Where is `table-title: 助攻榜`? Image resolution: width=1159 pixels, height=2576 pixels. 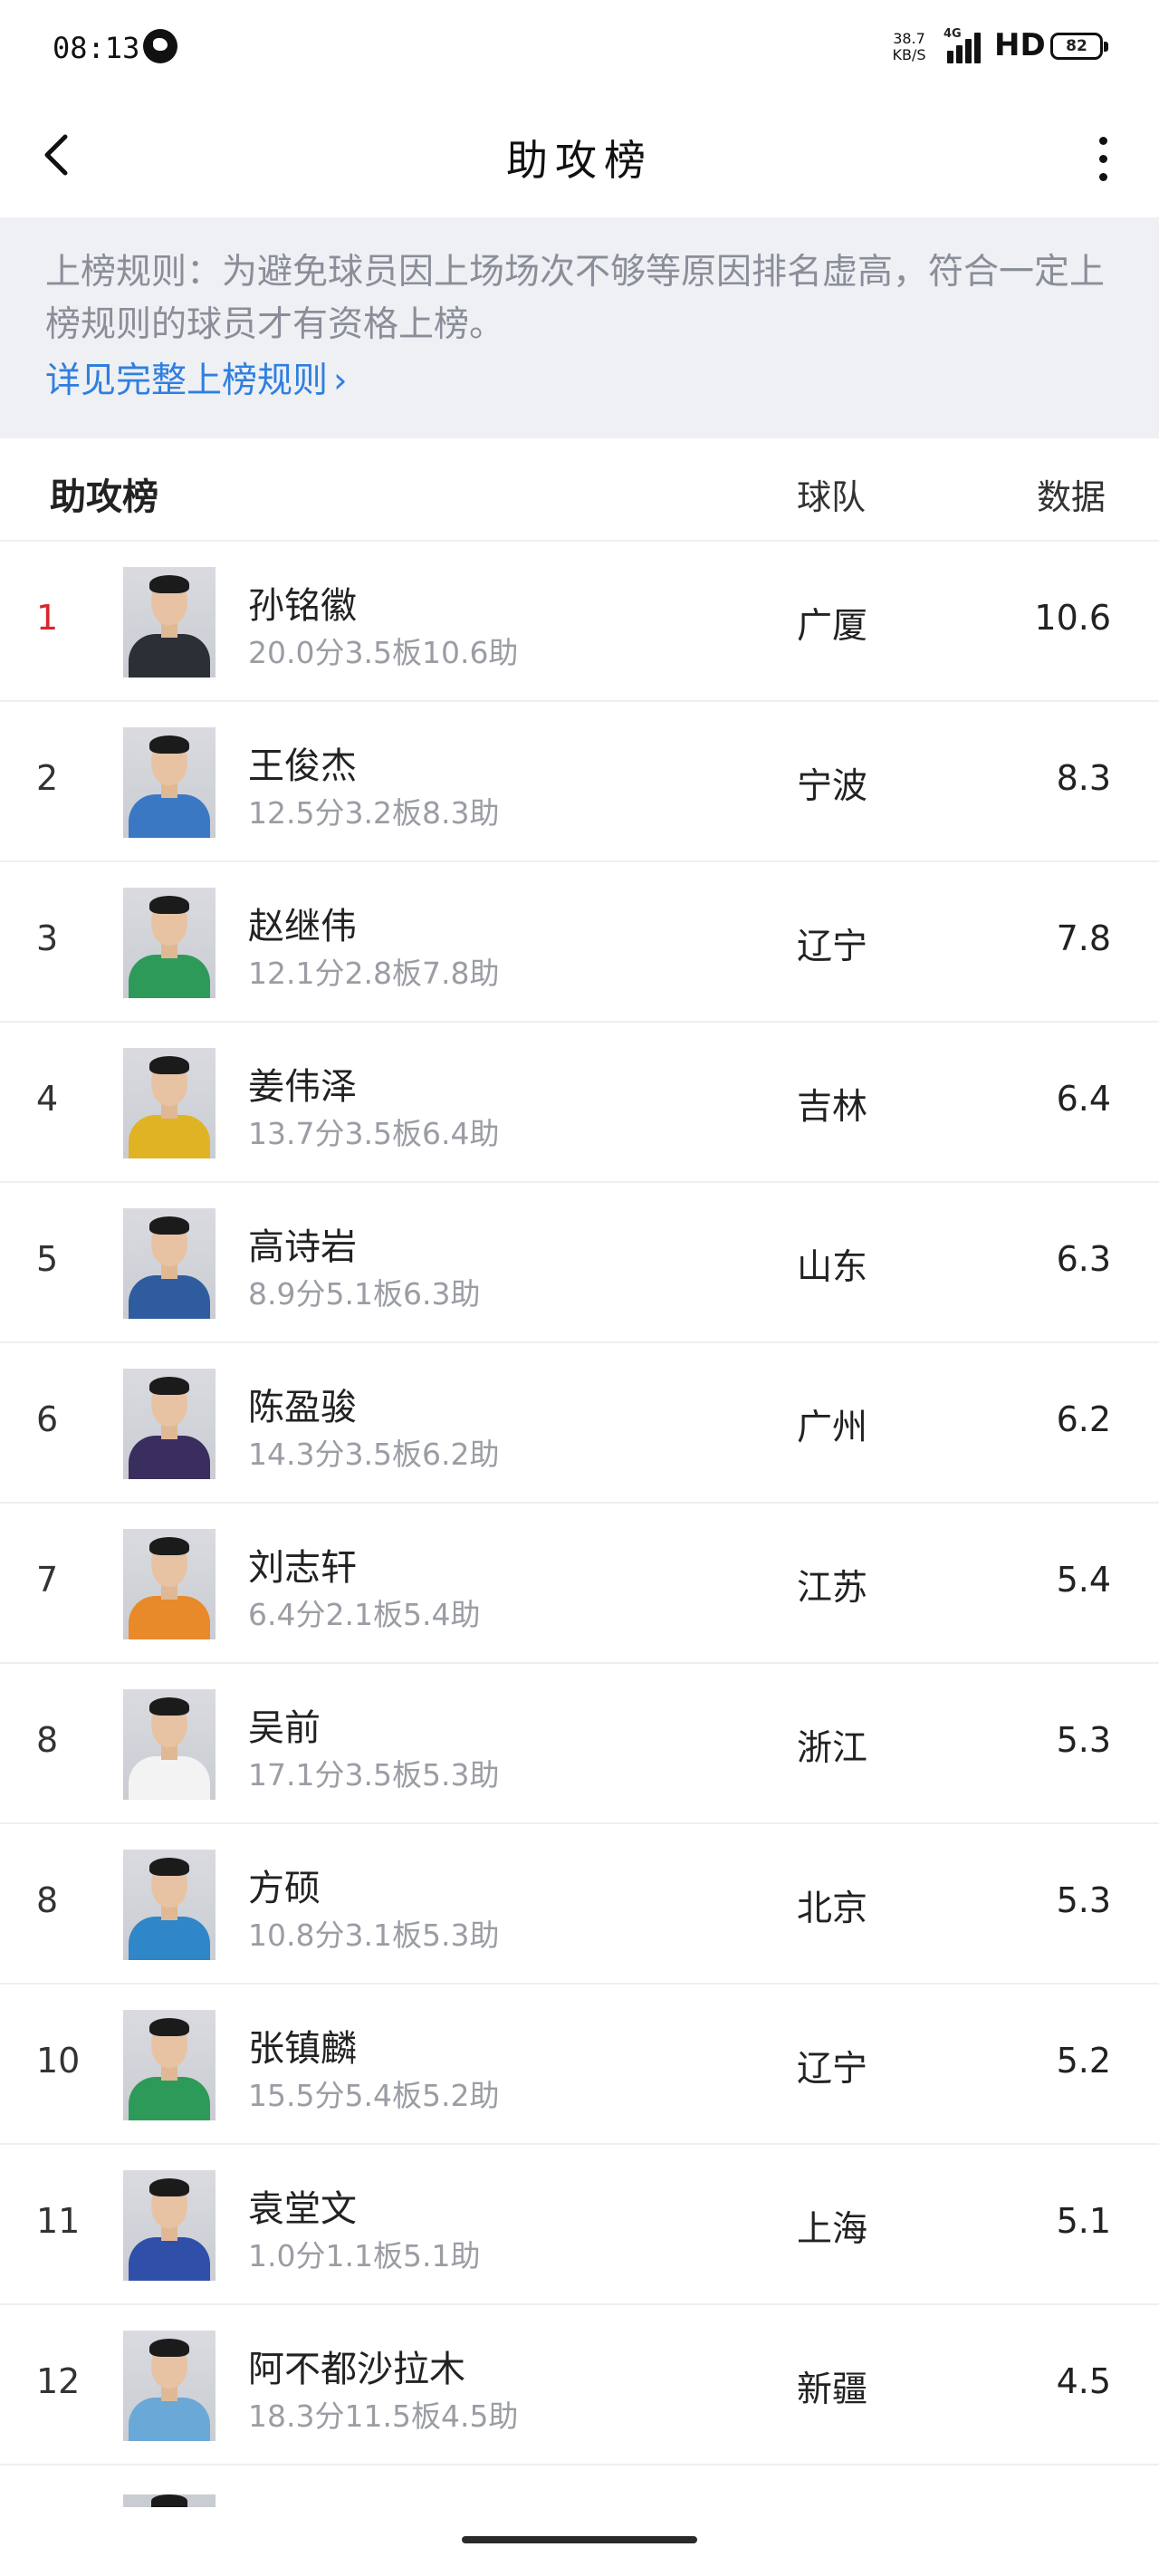 table-title: 助攻榜 is located at coordinates (104, 497).